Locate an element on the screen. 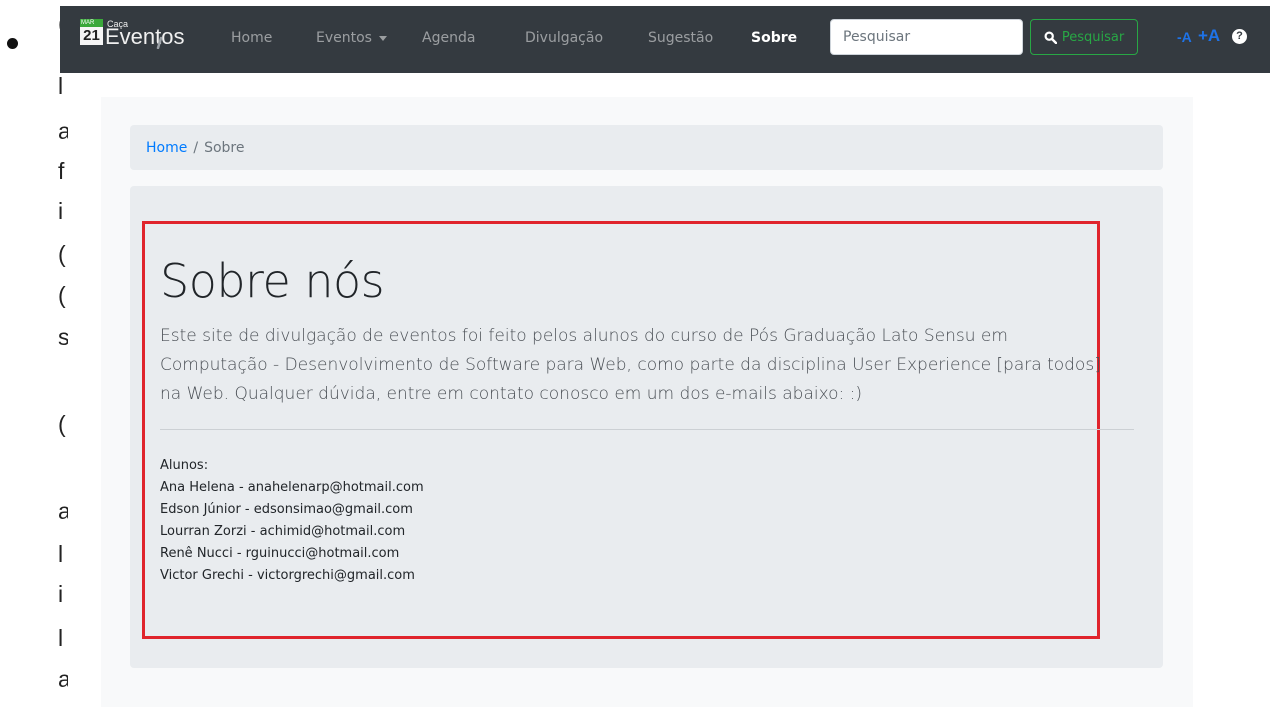 The image size is (1270, 707). student-contact: Renê Nucci - rguinucci@hotmail.com is located at coordinates (280, 553).